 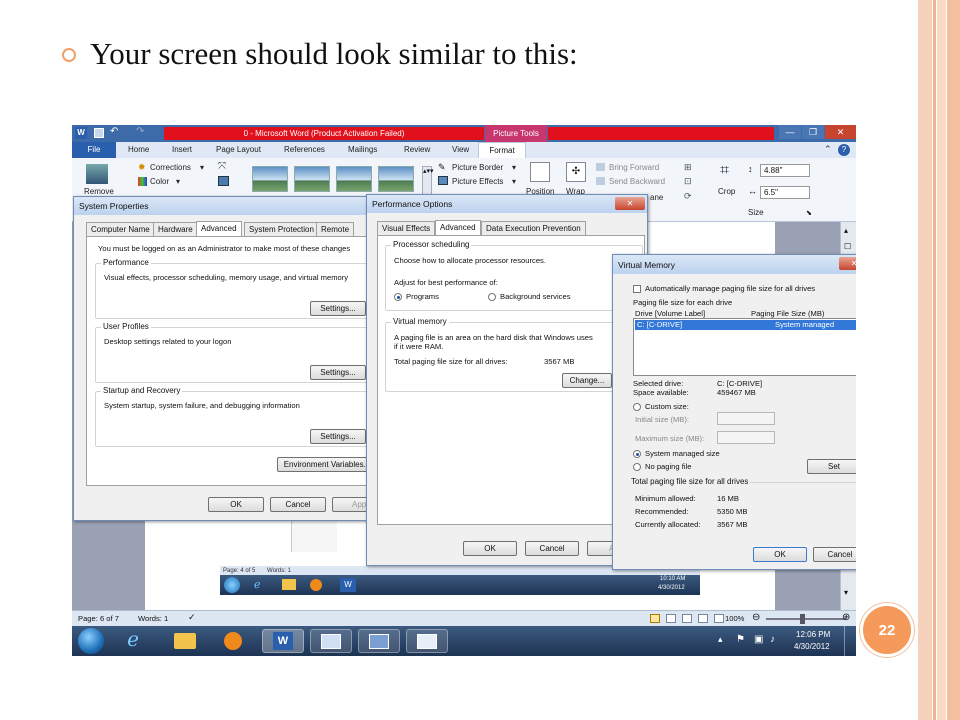 I want to click on picture-effects-button: Picture Effects, so click(x=477, y=181).